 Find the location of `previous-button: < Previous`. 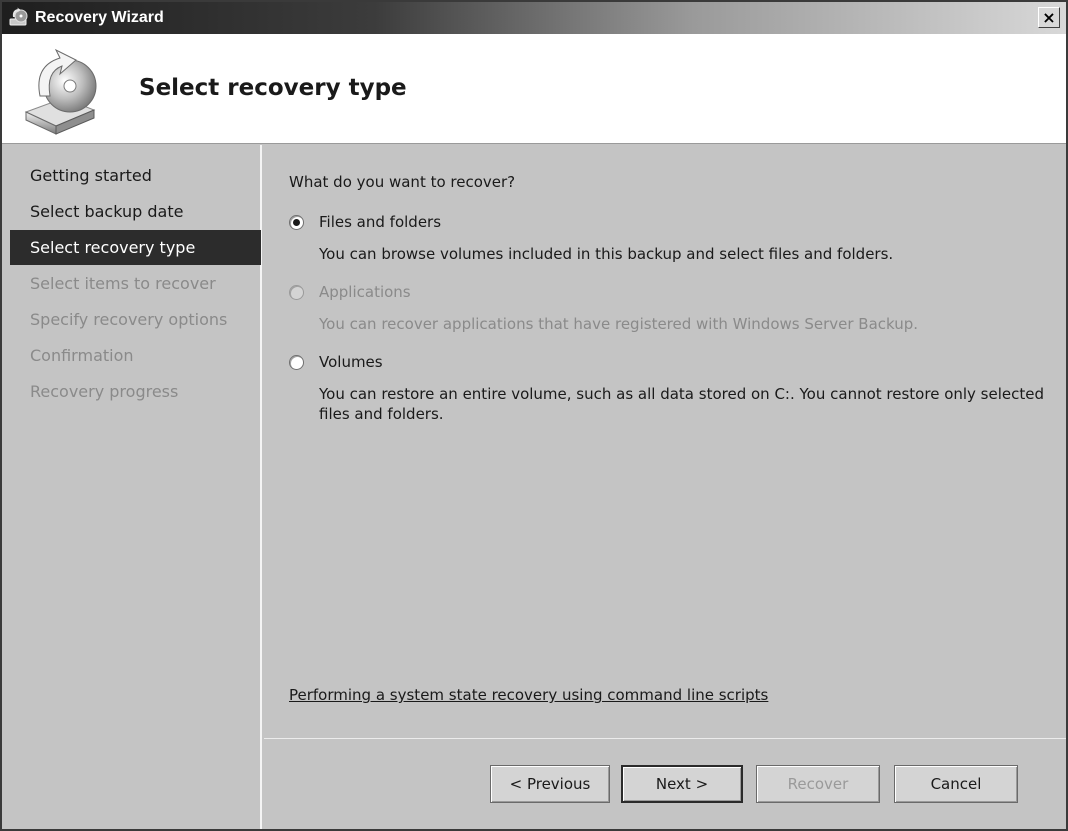

previous-button: < Previous is located at coordinates (550, 784).